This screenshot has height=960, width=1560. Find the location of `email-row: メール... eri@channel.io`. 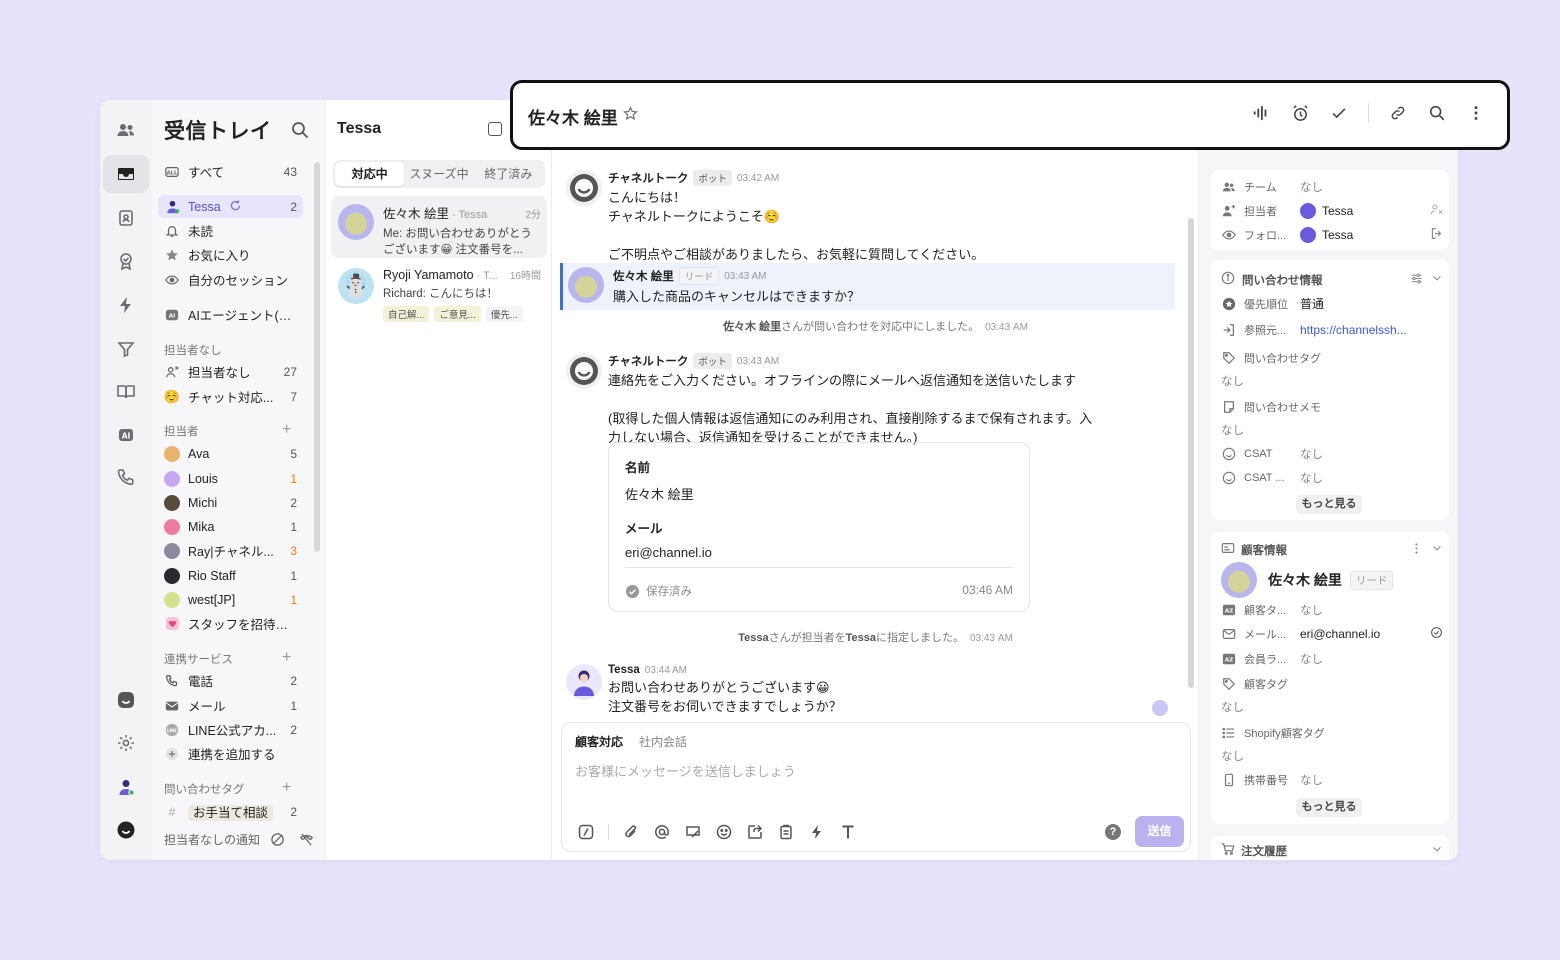

email-row: メール... eri@channel.io is located at coordinates (1332, 634).